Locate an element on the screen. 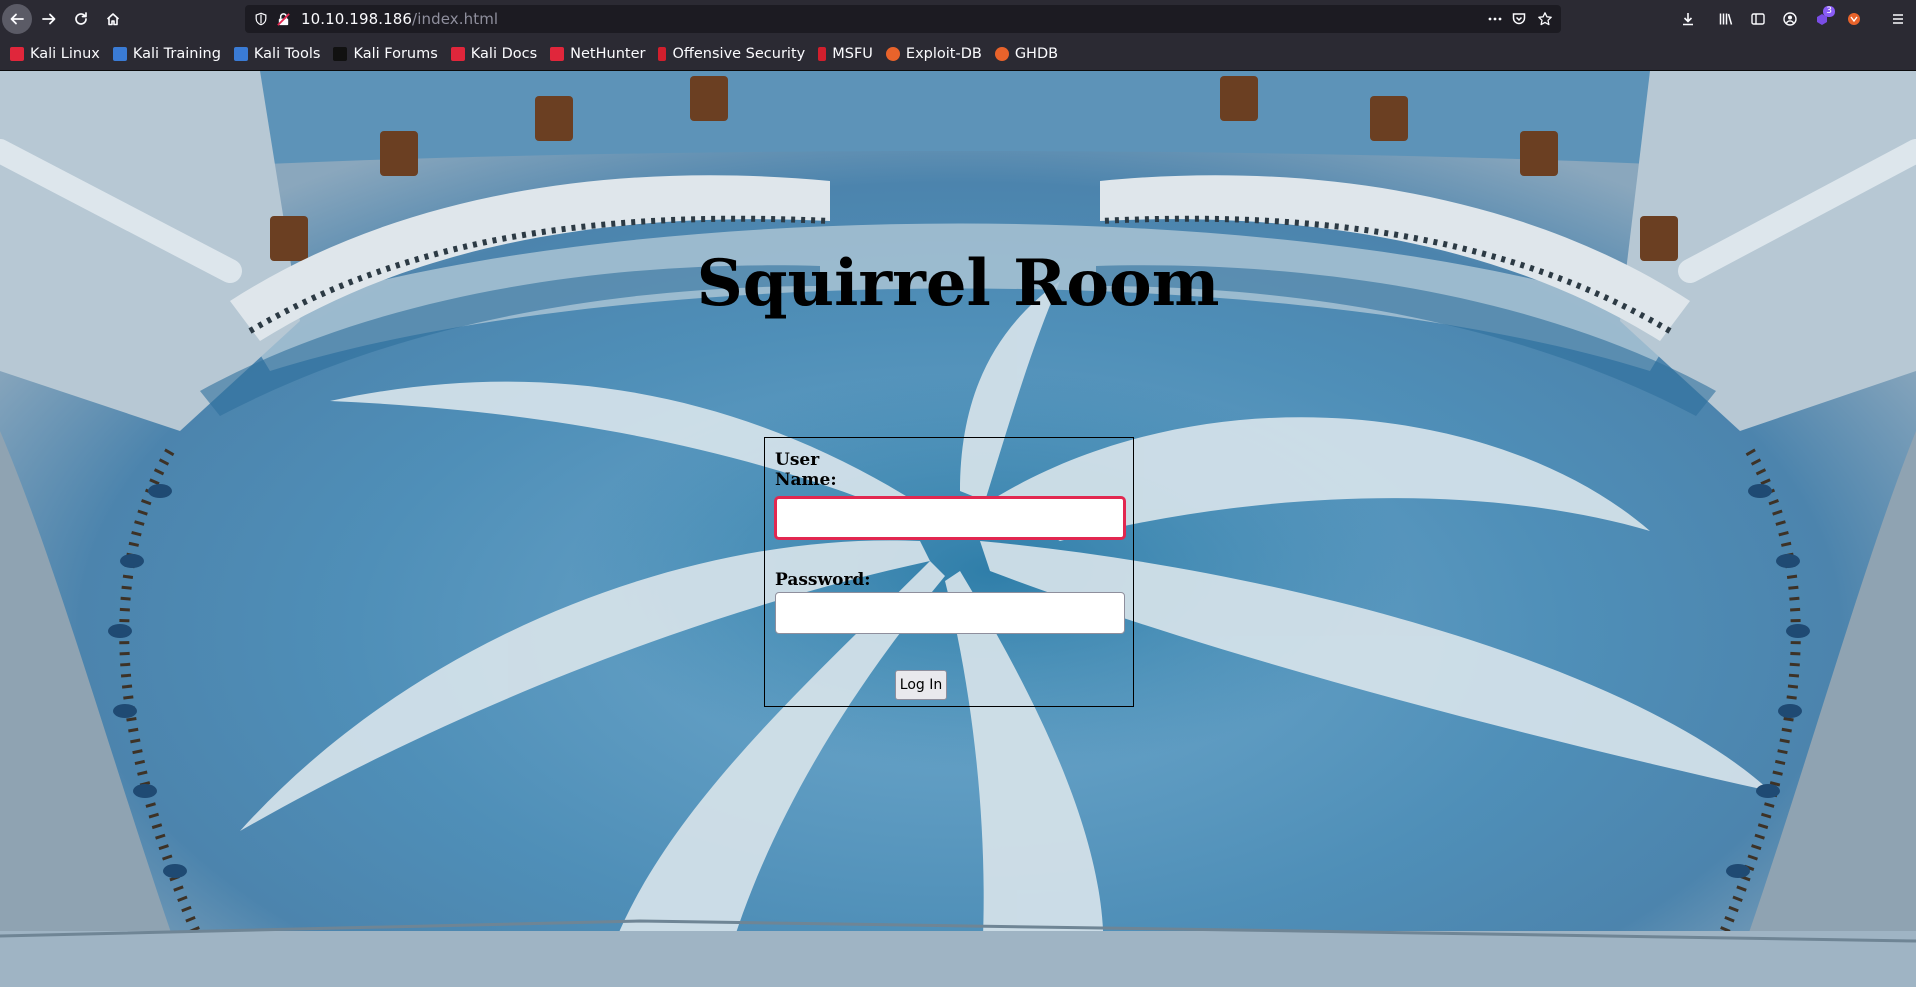 This screenshot has height=987, width=1916. address-bar: 10.10.198.186/index.html is located at coordinates (903, 19).